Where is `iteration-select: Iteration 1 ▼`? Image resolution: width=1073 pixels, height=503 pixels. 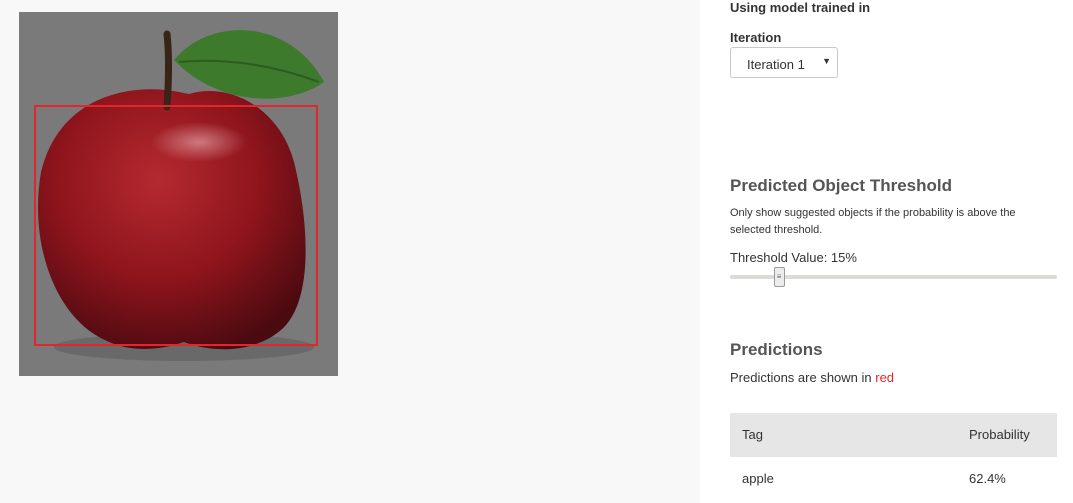 iteration-select: Iteration 1 ▼ is located at coordinates (784, 62).